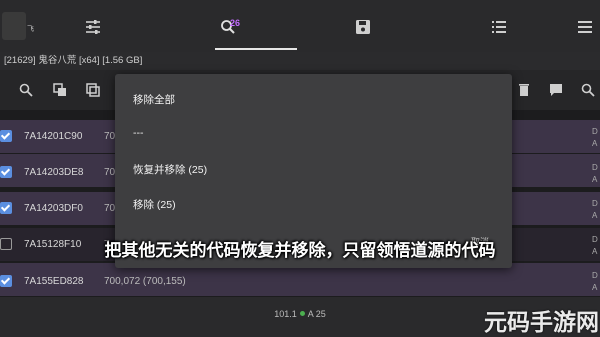 The image size is (600, 337). I want to click on row-address: 7A14203DF0, so click(53, 208).